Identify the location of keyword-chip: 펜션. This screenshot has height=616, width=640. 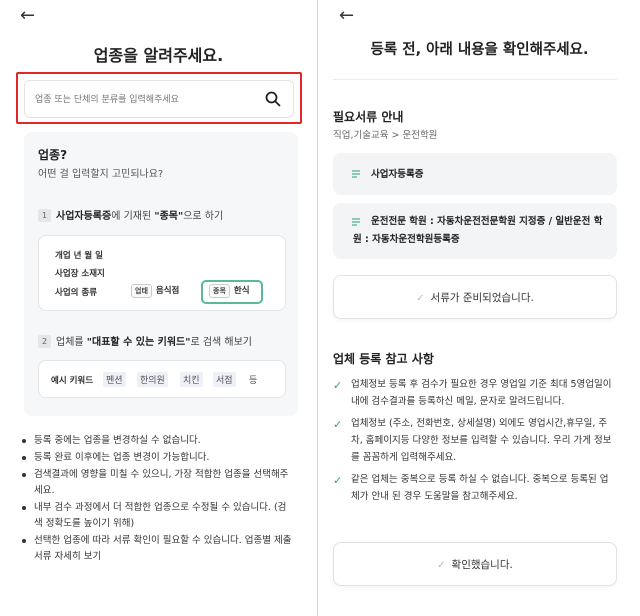
(114, 379).